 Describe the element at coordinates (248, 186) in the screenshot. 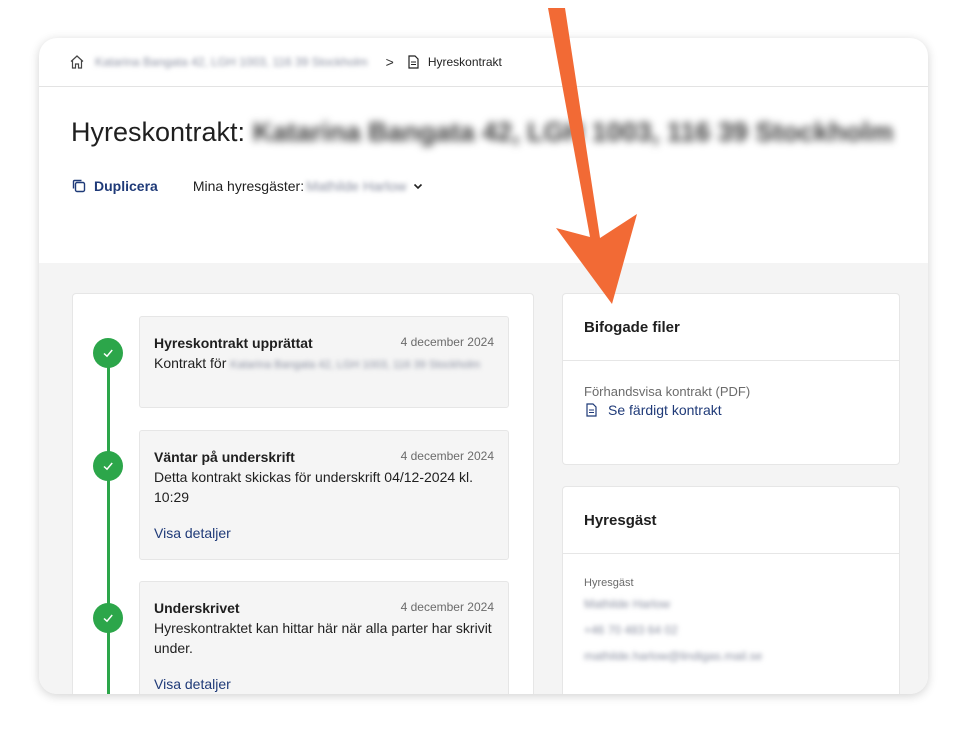

I see `tenants-label: Mina hyresgäster:` at that location.